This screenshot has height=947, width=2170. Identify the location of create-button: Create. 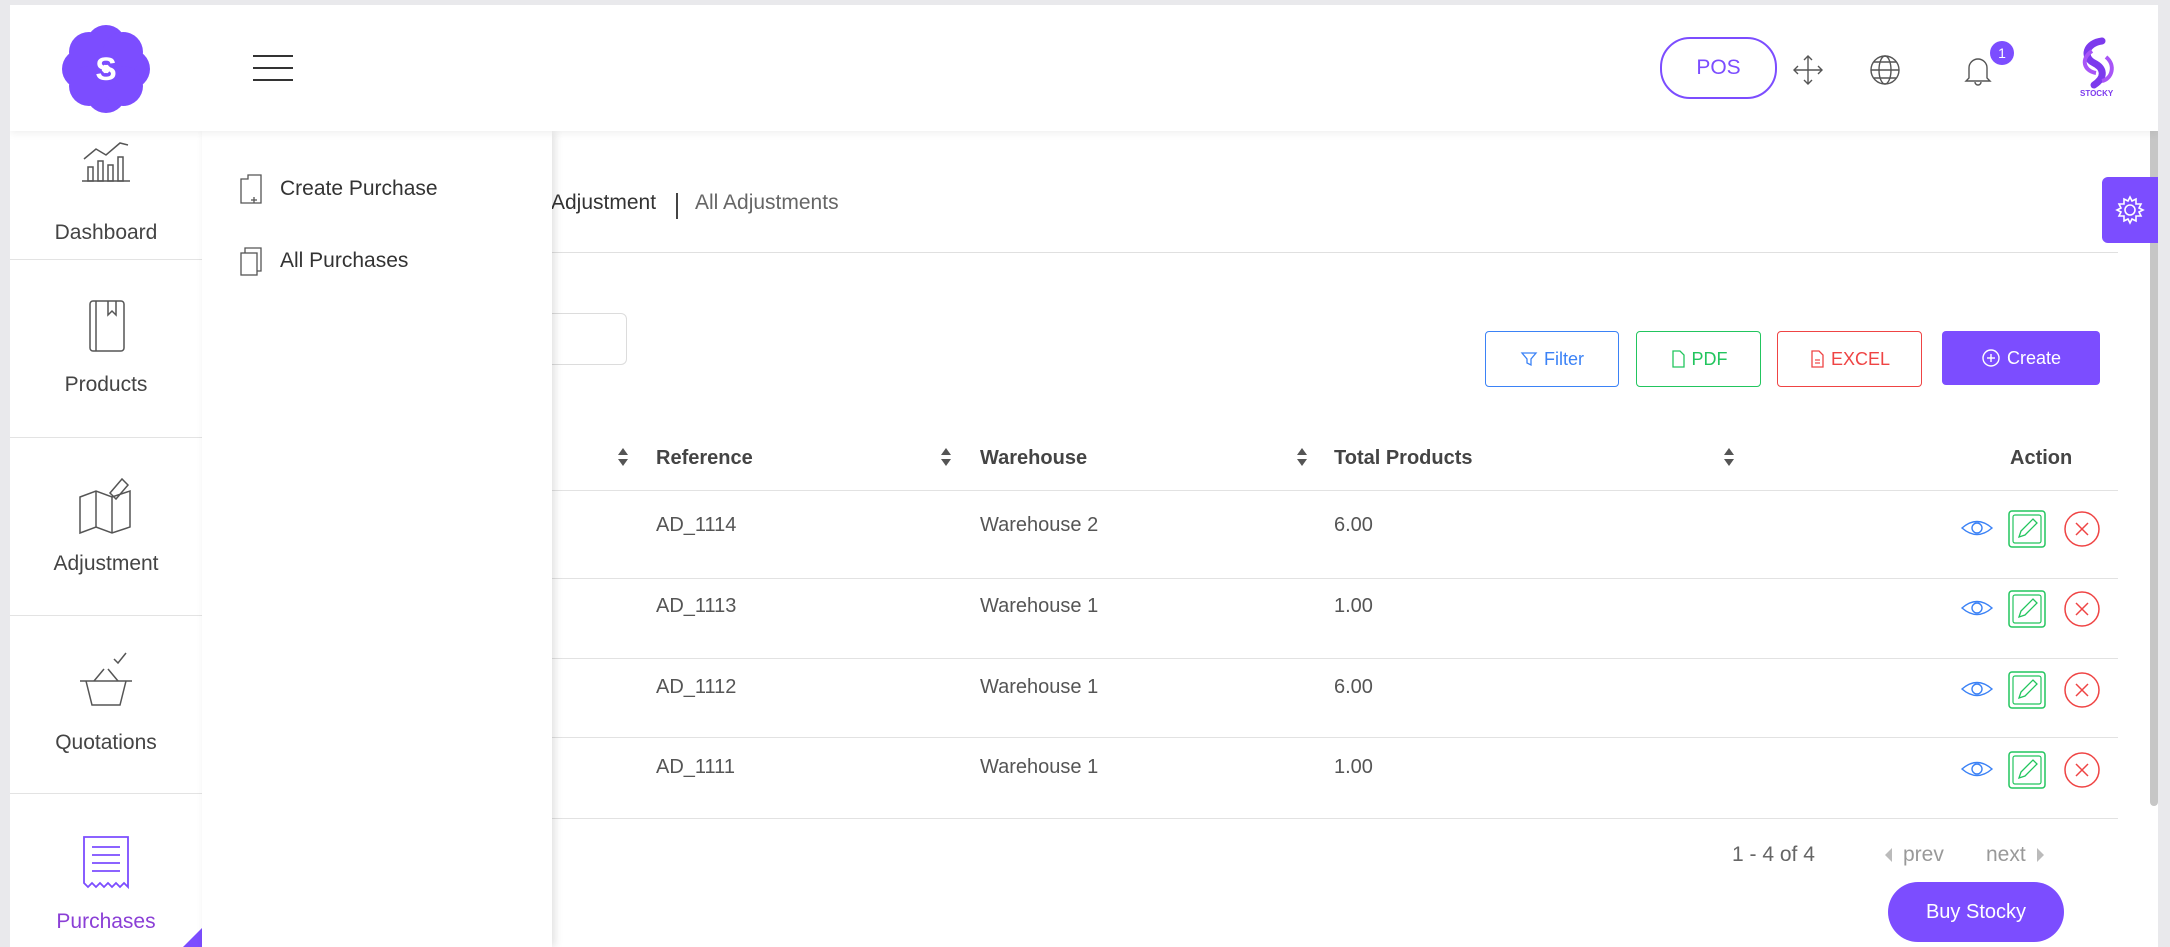
(2021, 358).